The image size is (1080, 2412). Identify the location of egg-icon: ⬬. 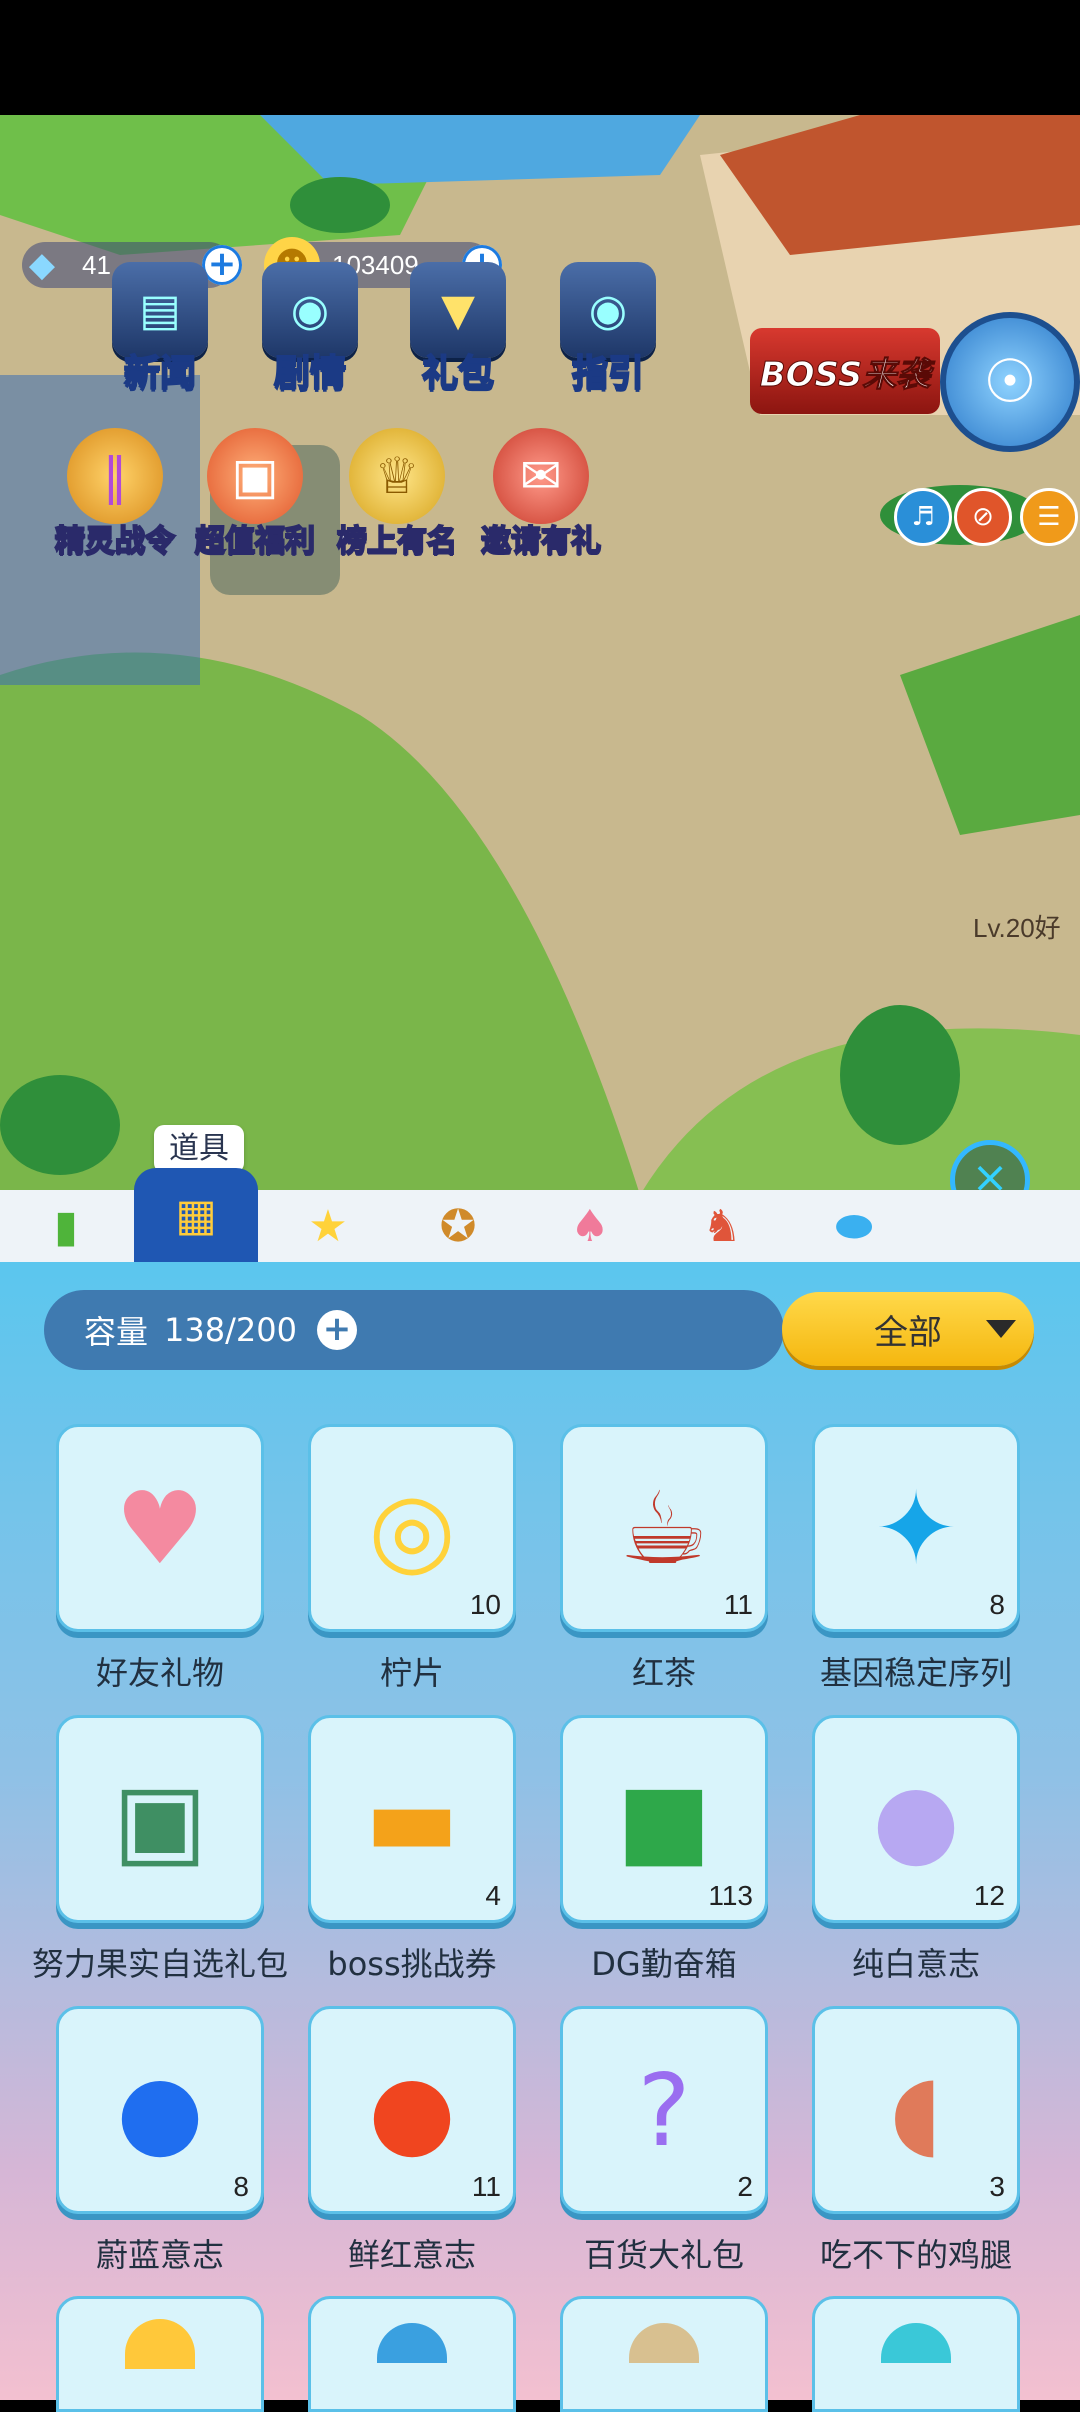
(854, 1226).